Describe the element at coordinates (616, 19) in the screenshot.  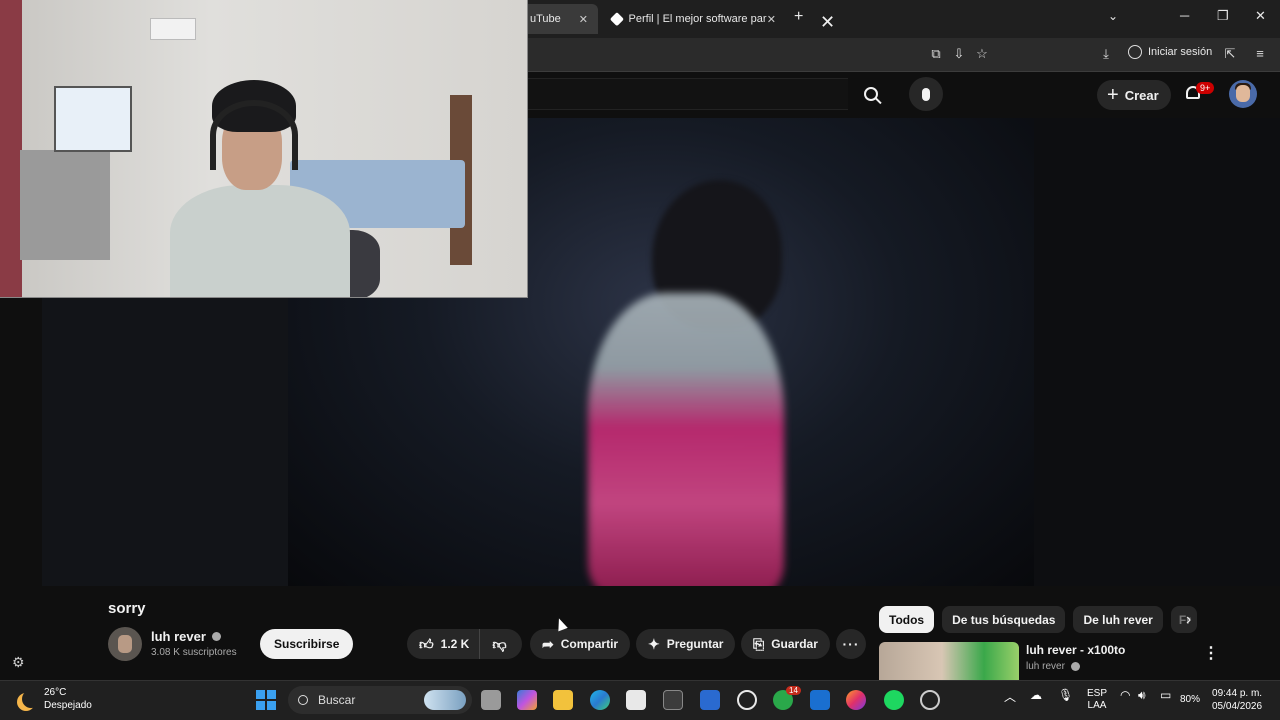
I see `diamond-favicon-icon` at that location.